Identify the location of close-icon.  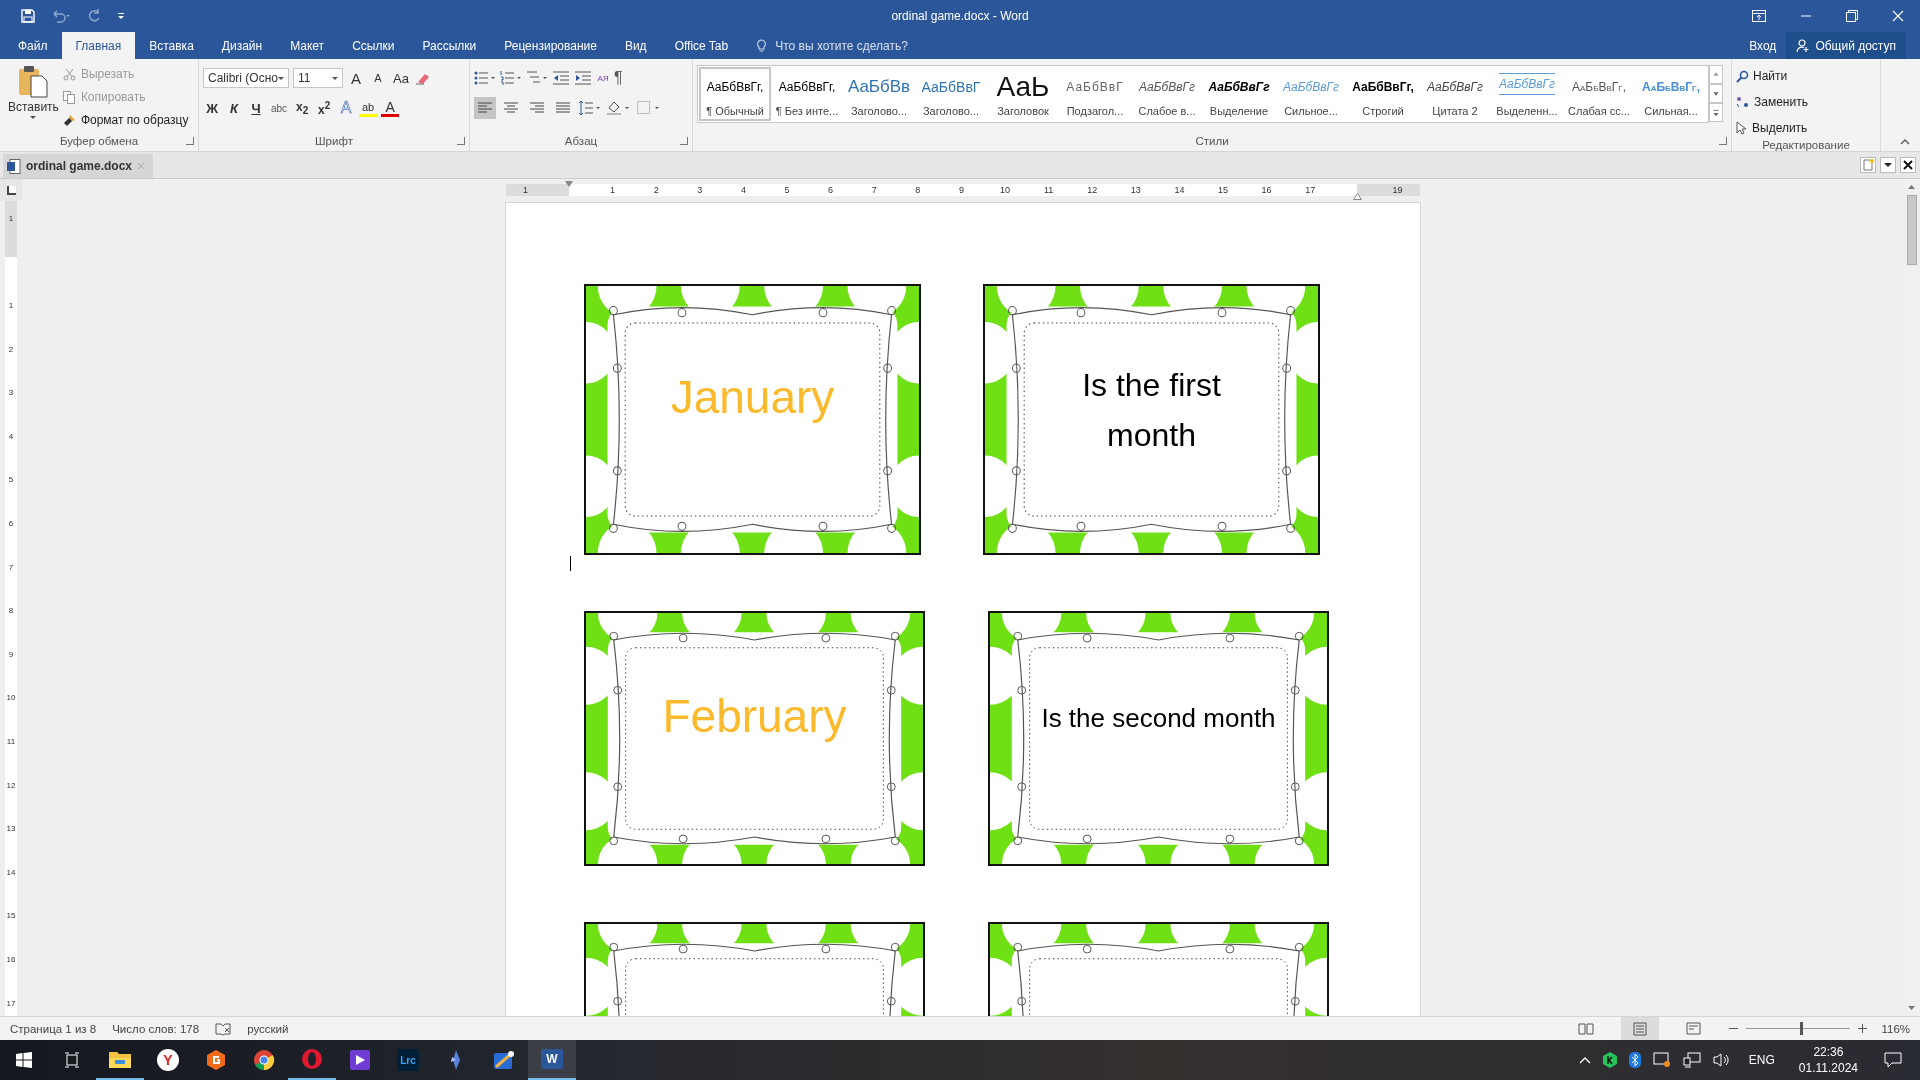
(1908, 165).